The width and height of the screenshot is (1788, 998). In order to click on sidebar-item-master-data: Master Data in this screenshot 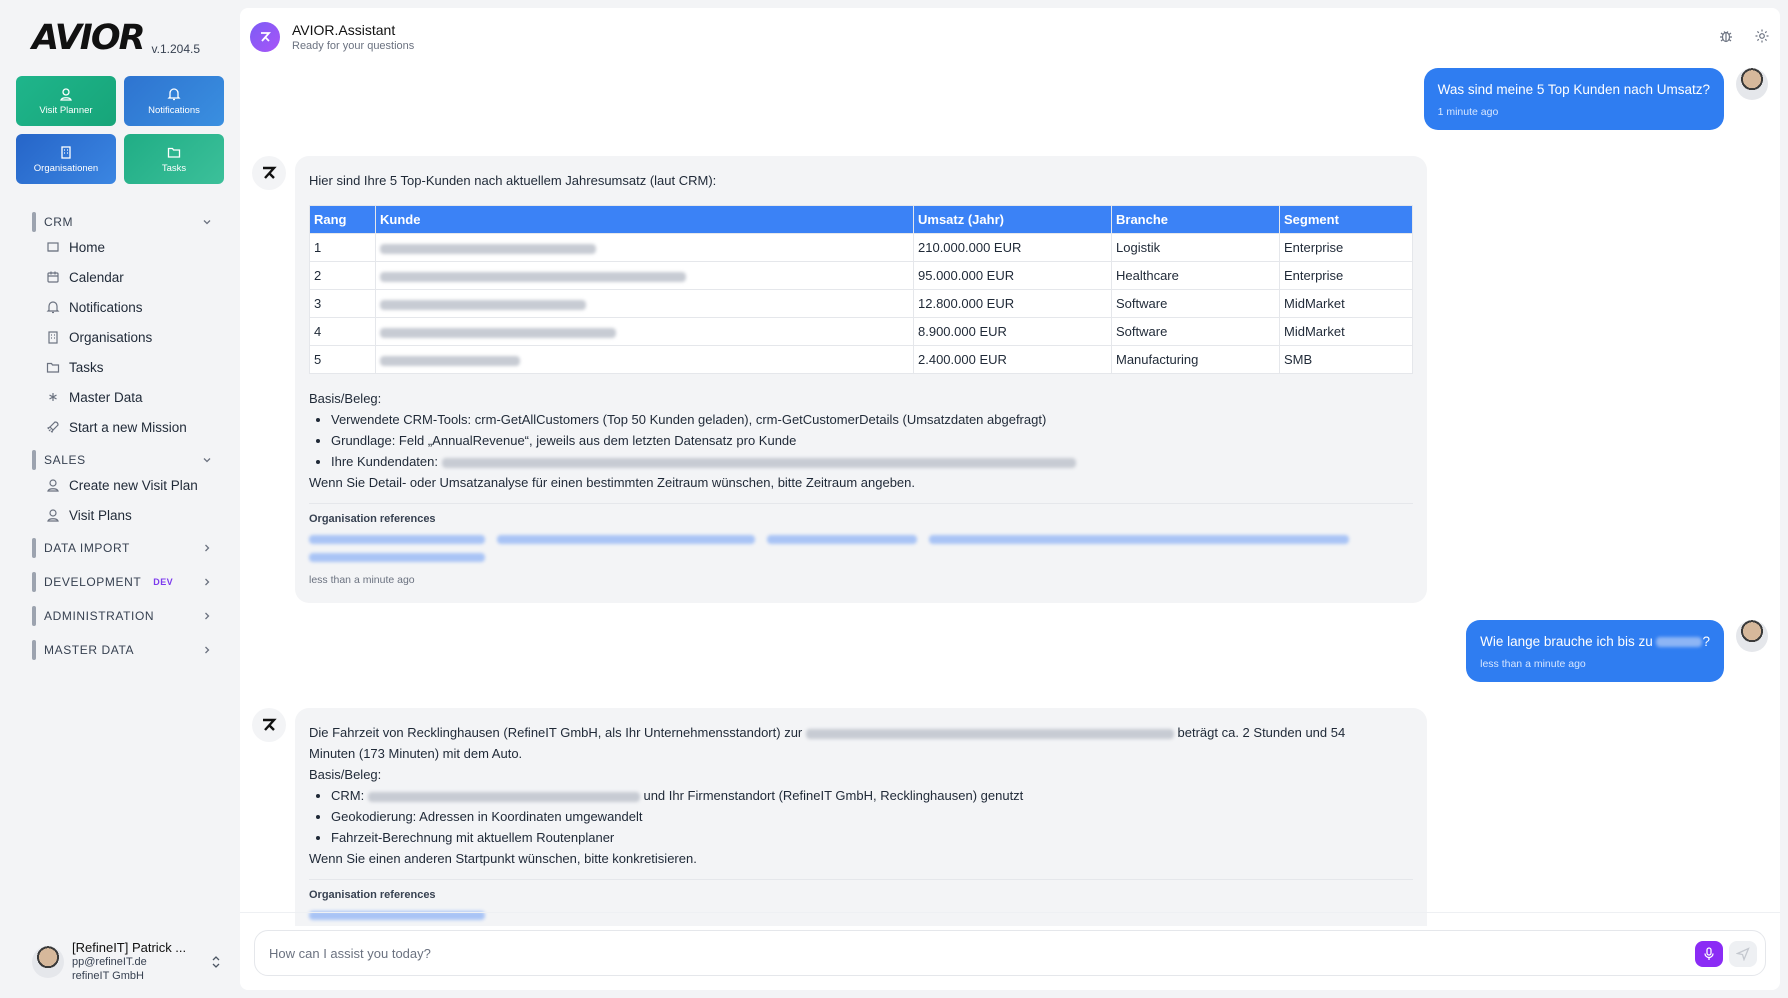, I will do `click(122, 397)`.